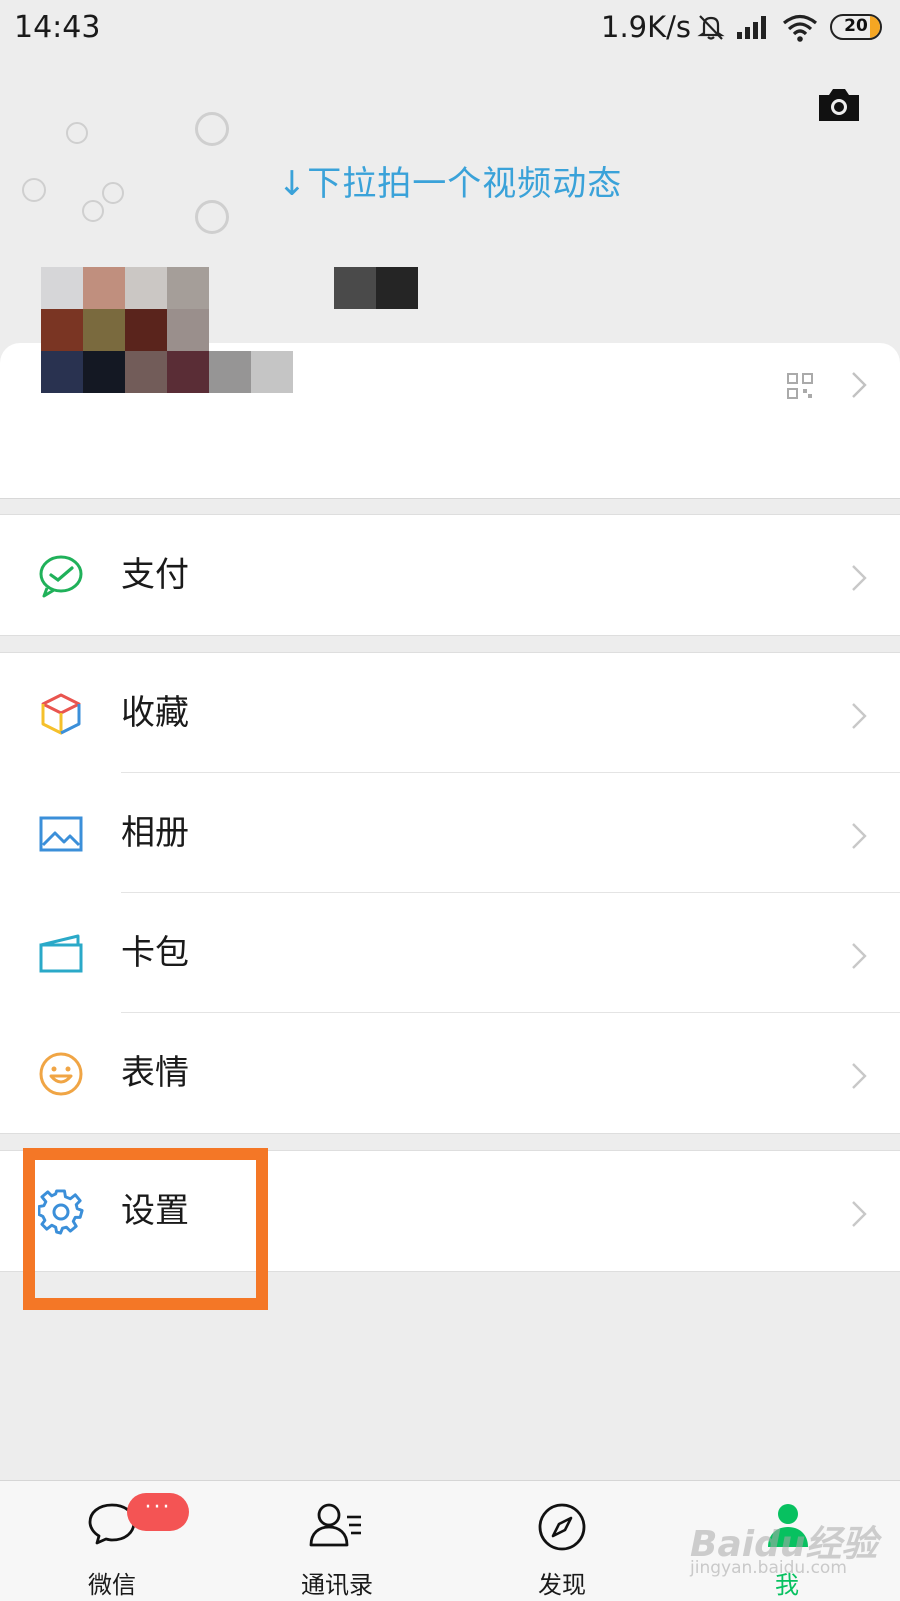 Image resolution: width=900 pixels, height=1601 pixels. Describe the element at coordinates (646, 27) in the screenshot. I see `network-speed: 1.9K/s` at that location.